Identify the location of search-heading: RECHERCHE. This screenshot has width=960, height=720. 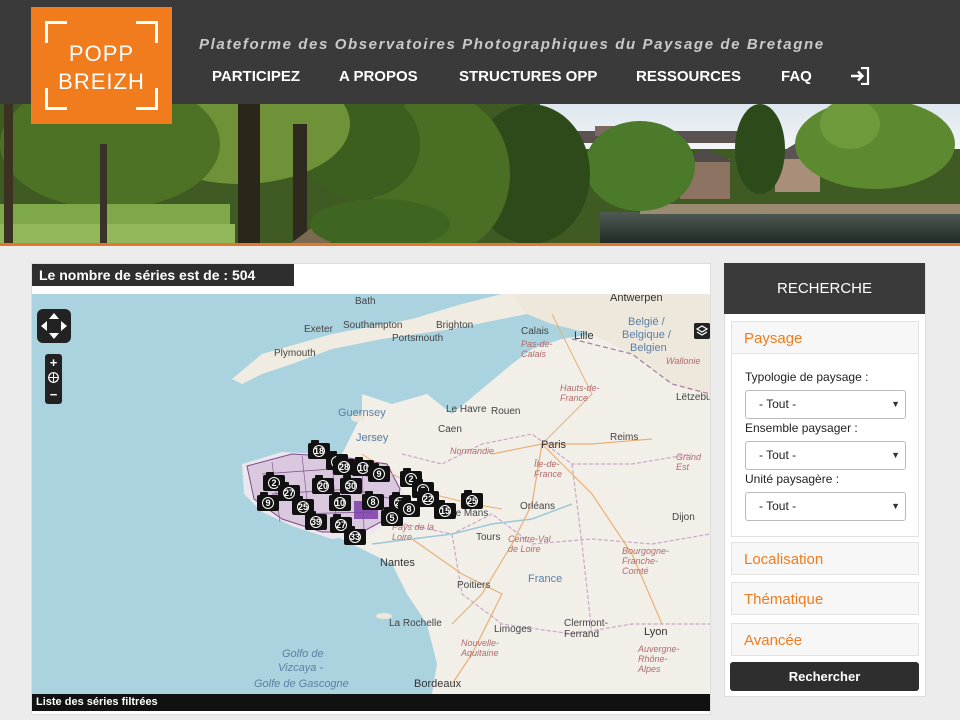
(824, 288).